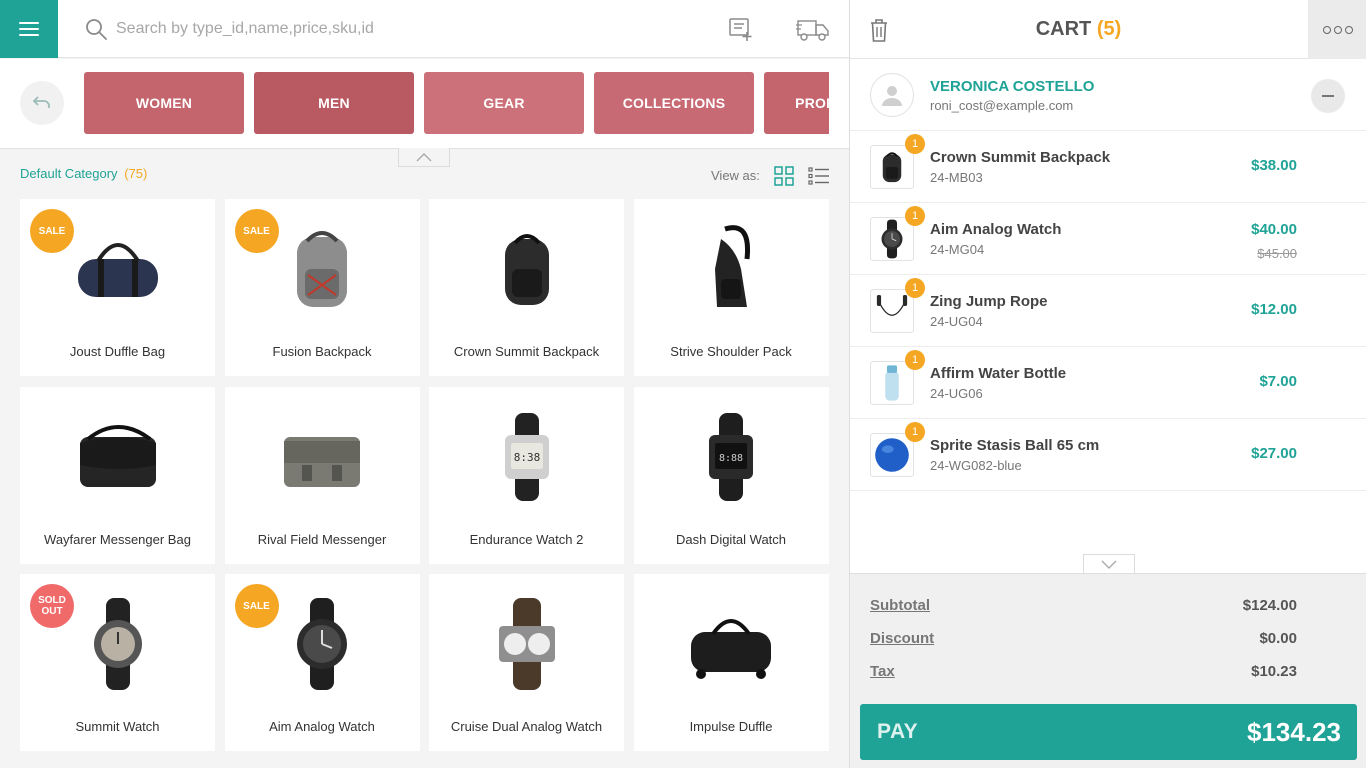  Describe the element at coordinates (69, 173) in the screenshot. I see `breadcrumb-label: Default Category` at that location.